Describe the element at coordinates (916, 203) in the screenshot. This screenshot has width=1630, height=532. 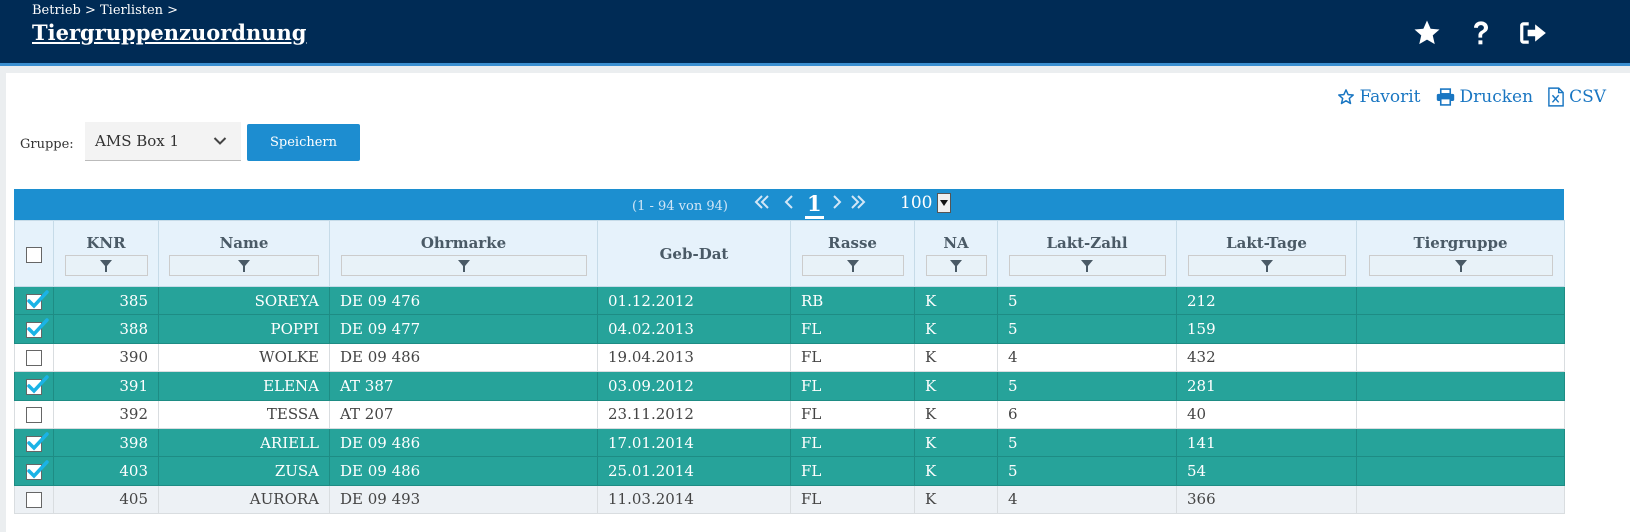
I see `page-size-value: 100` at that location.